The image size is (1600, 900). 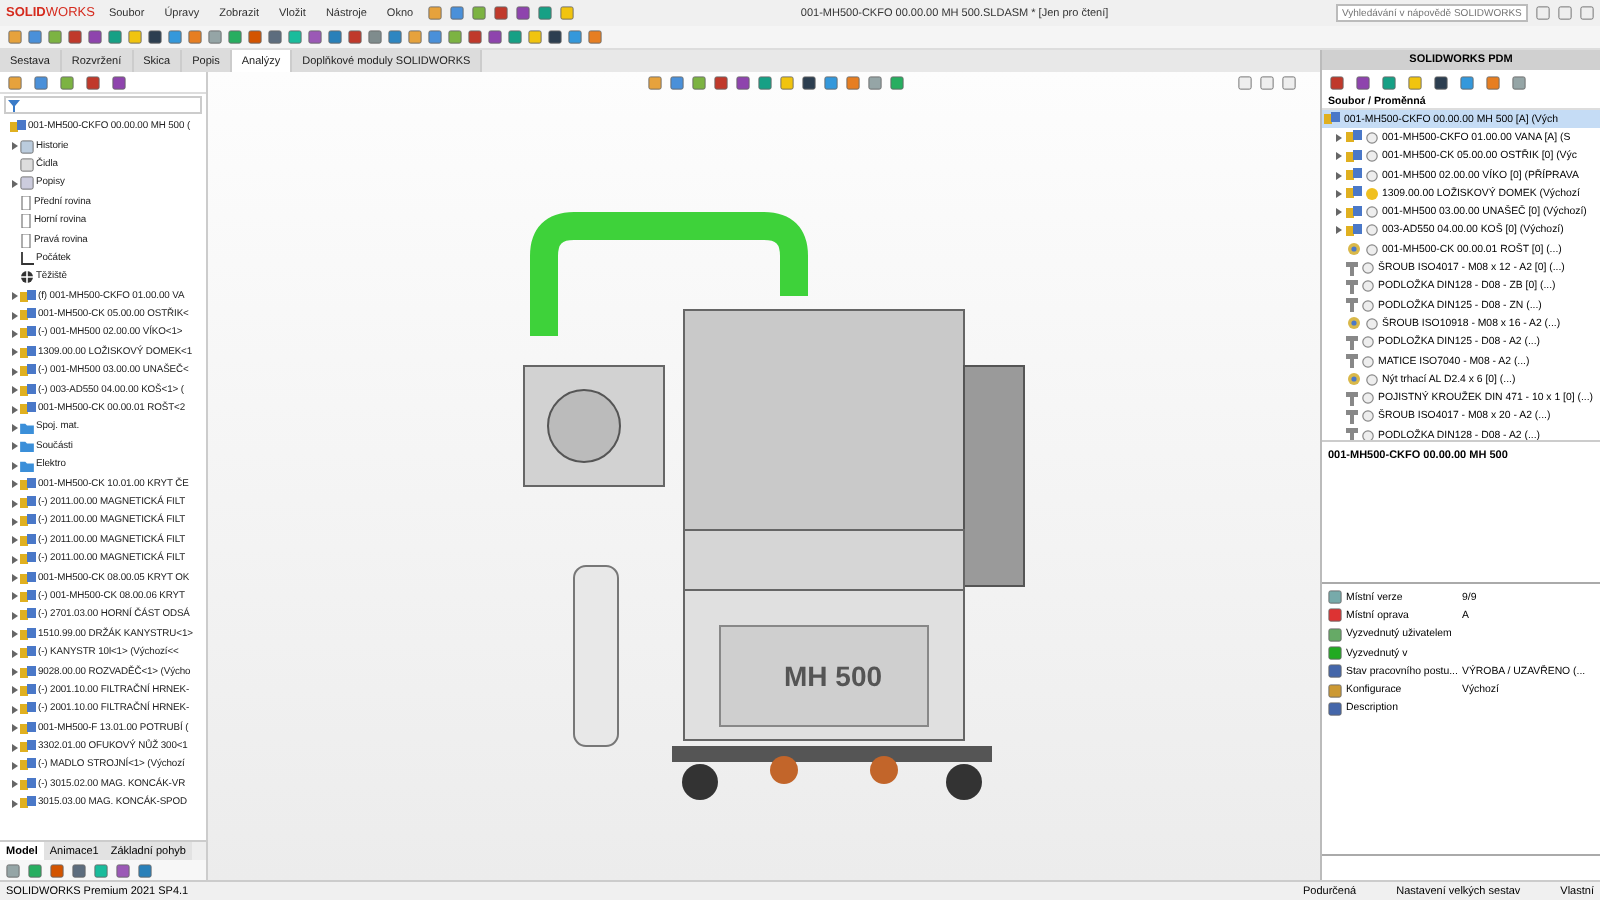 What do you see at coordinates (14, 105) in the screenshot?
I see `filter-icon` at bounding box center [14, 105].